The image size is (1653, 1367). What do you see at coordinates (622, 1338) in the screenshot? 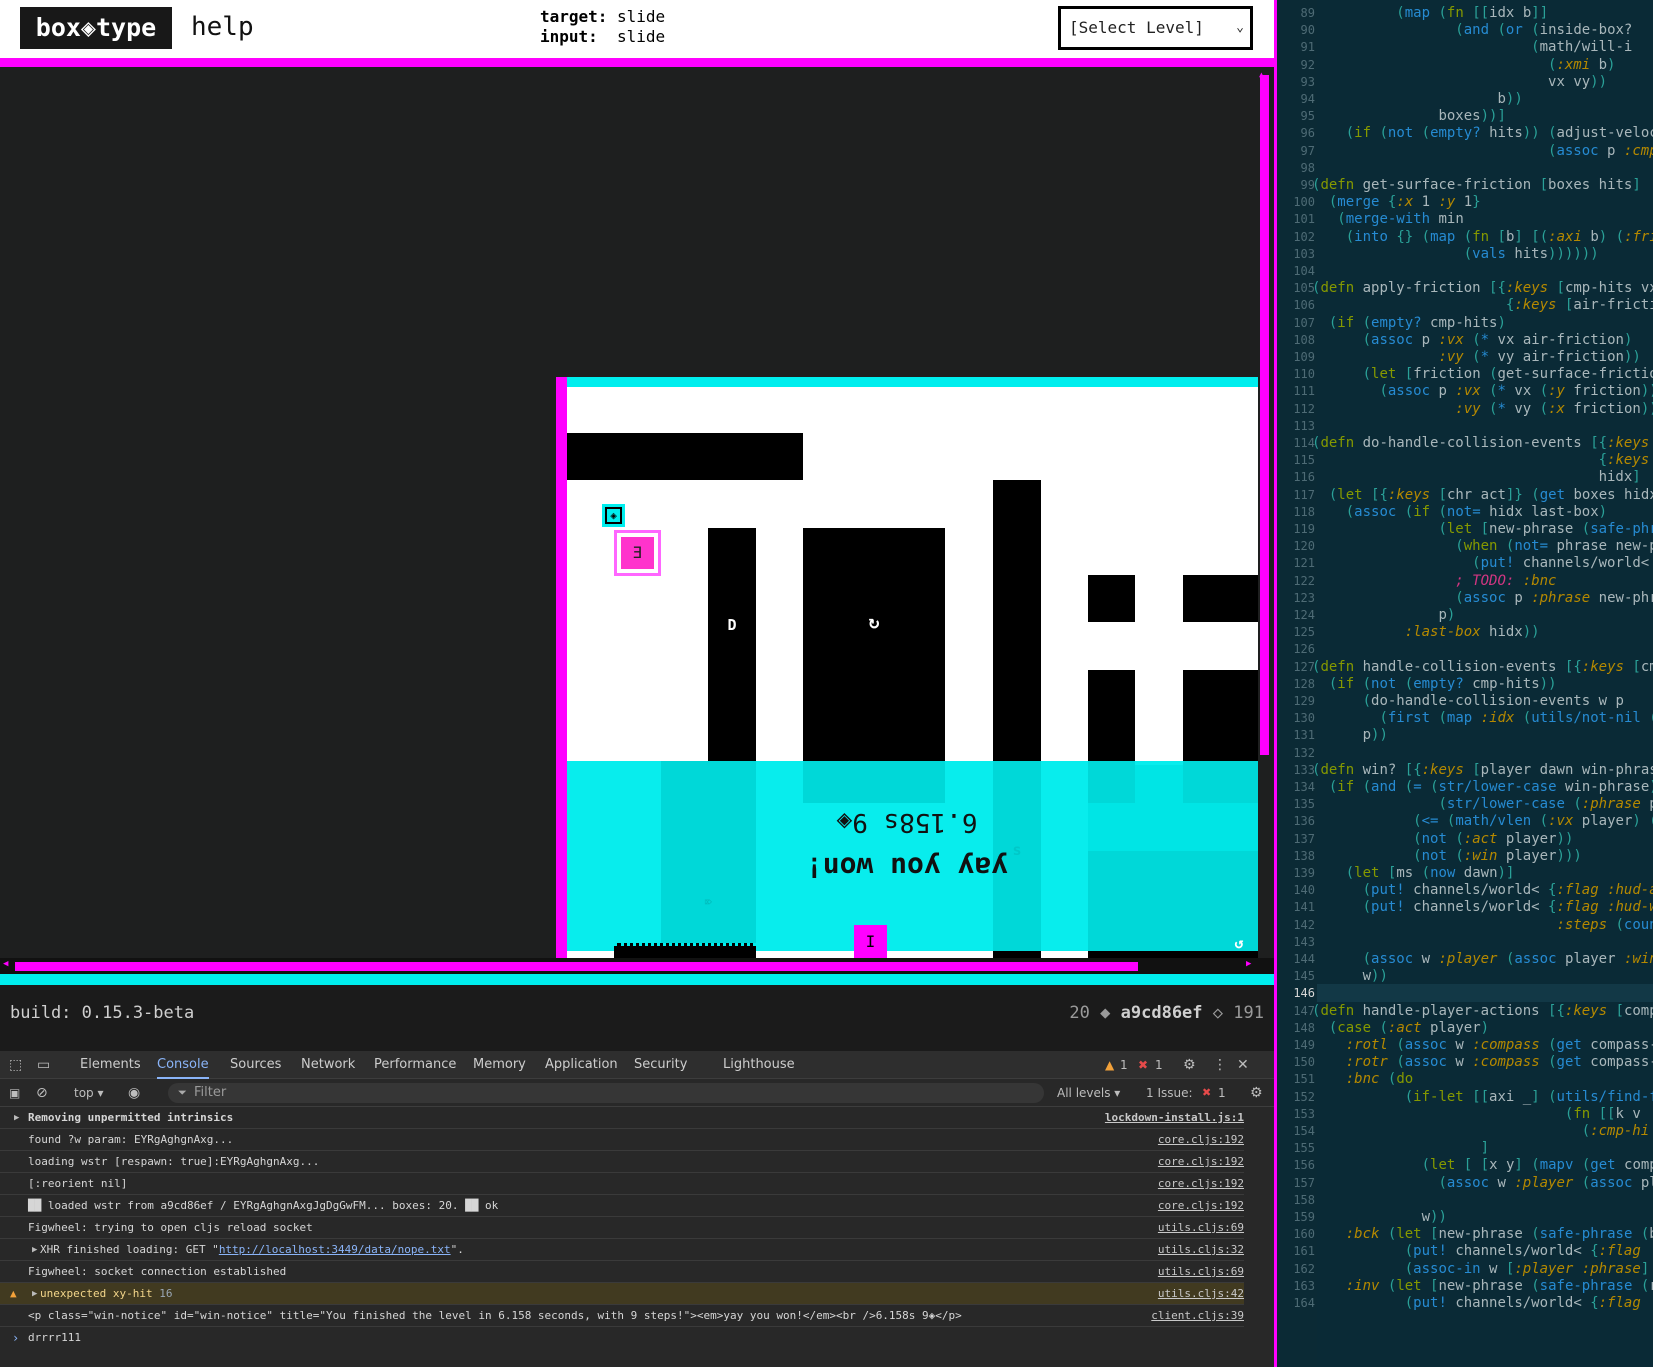
I see `console-prompt: › drrrr111` at bounding box center [622, 1338].